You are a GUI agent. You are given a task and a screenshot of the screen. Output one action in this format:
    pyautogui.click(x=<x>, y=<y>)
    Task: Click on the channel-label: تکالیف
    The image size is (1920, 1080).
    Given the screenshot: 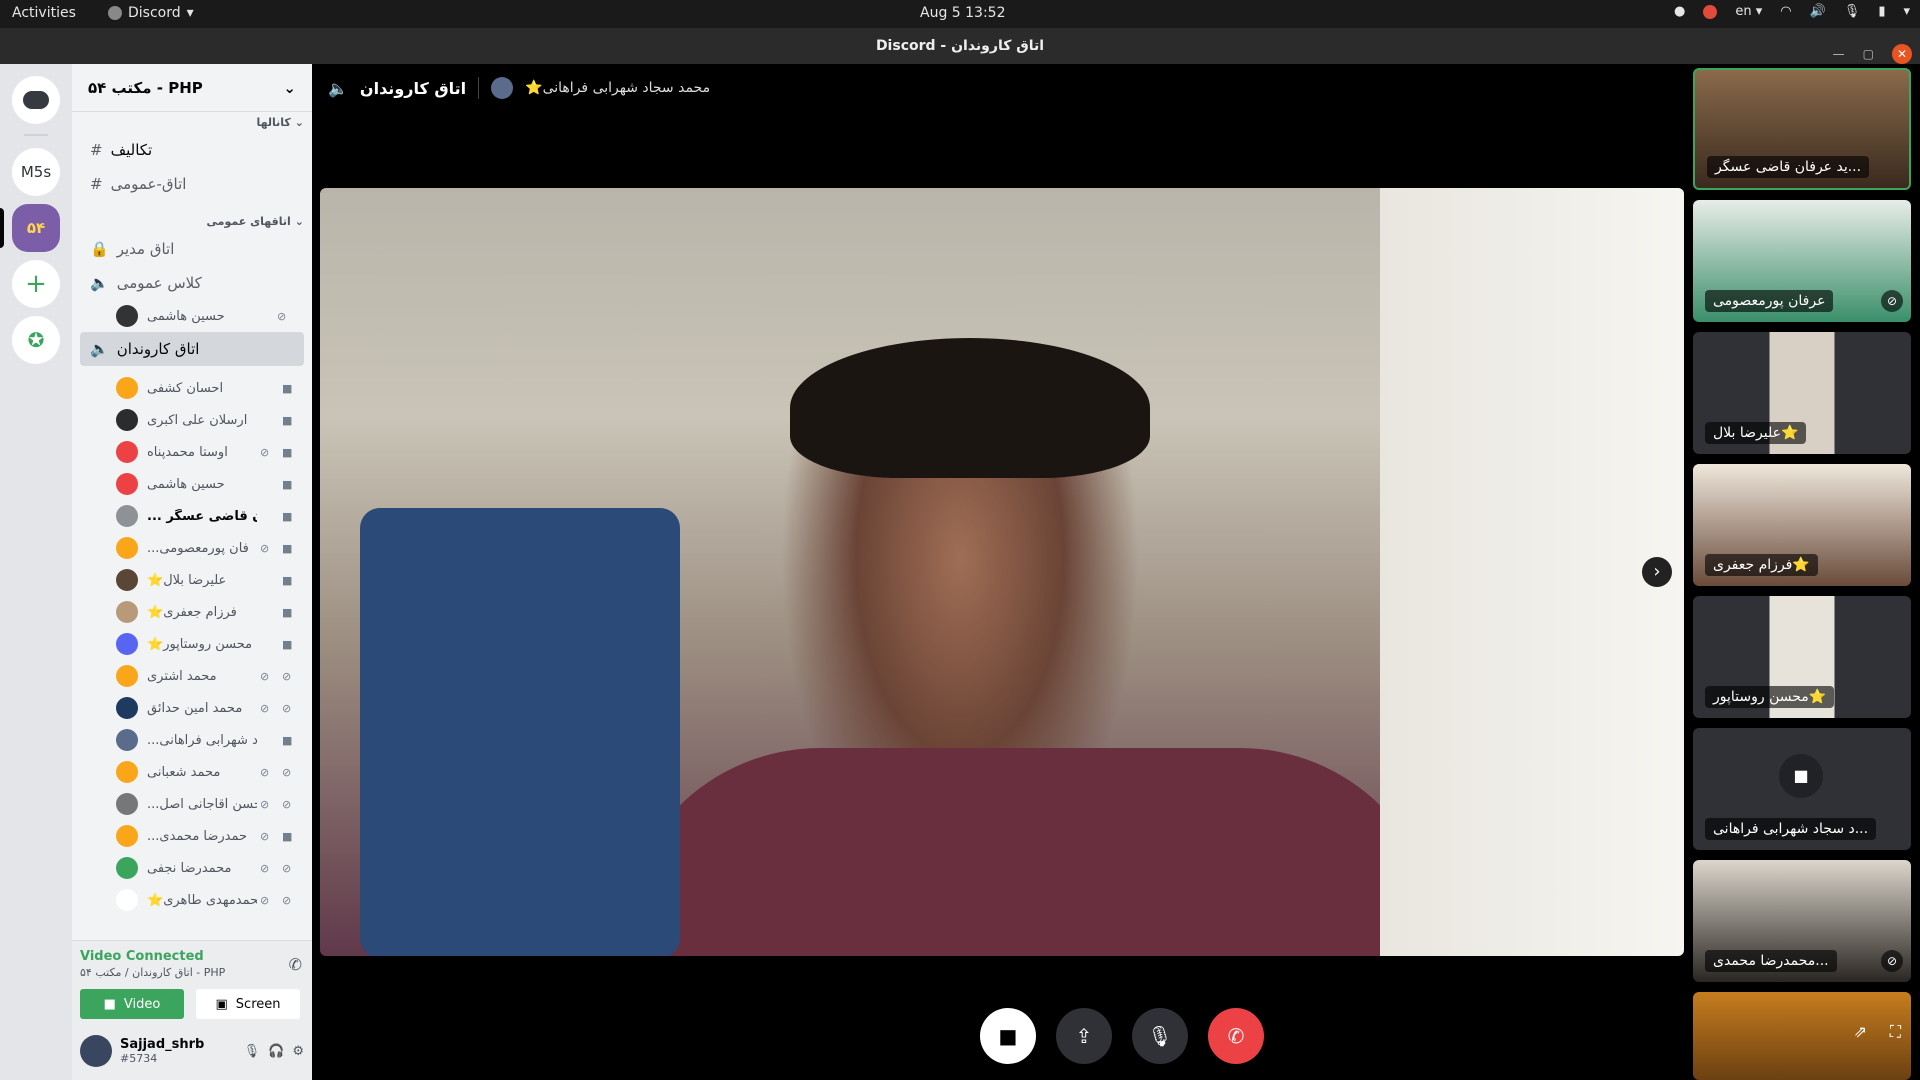 What is the action you would take?
    pyautogui.click(x=131, y=150)
    